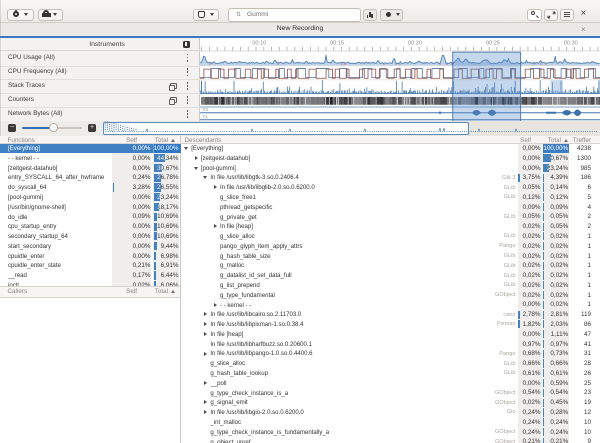  What do you see at coordinates (493, 44) in the screenshot?
I see `svg-text: 00:25` at bounding box center [493, 44].